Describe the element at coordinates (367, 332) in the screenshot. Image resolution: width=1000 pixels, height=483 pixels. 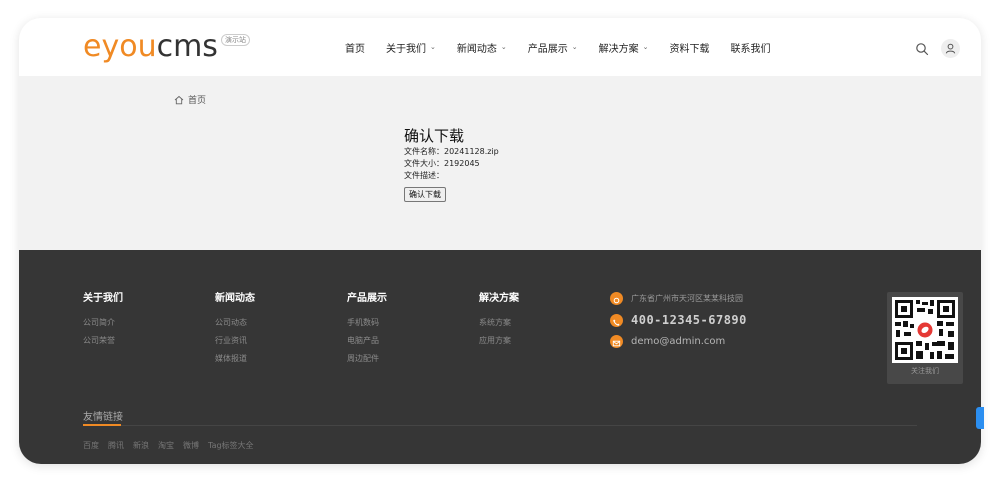
I see `footer-col-products: 产品展示 手机数码 电脑产品 周边配件` at that location.